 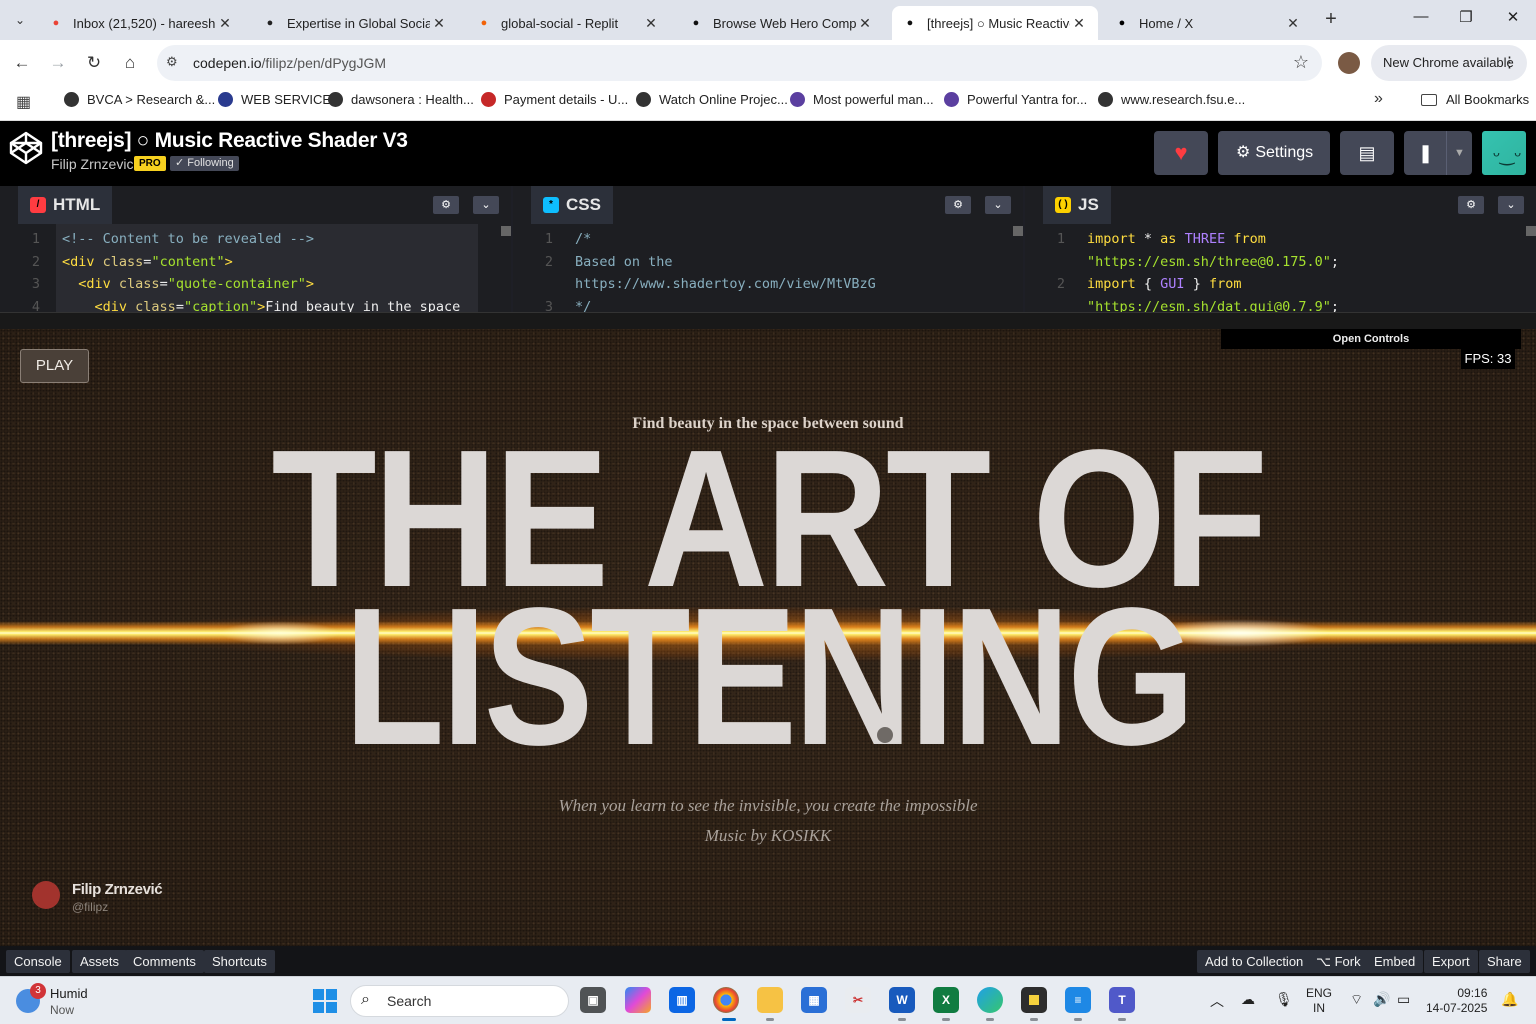 What do you see at coordinates (1217, 1001) in the screenshot?
I see `show-hidden-icons-chevron-icon: ︿` at bounding box center [1217, 1001].